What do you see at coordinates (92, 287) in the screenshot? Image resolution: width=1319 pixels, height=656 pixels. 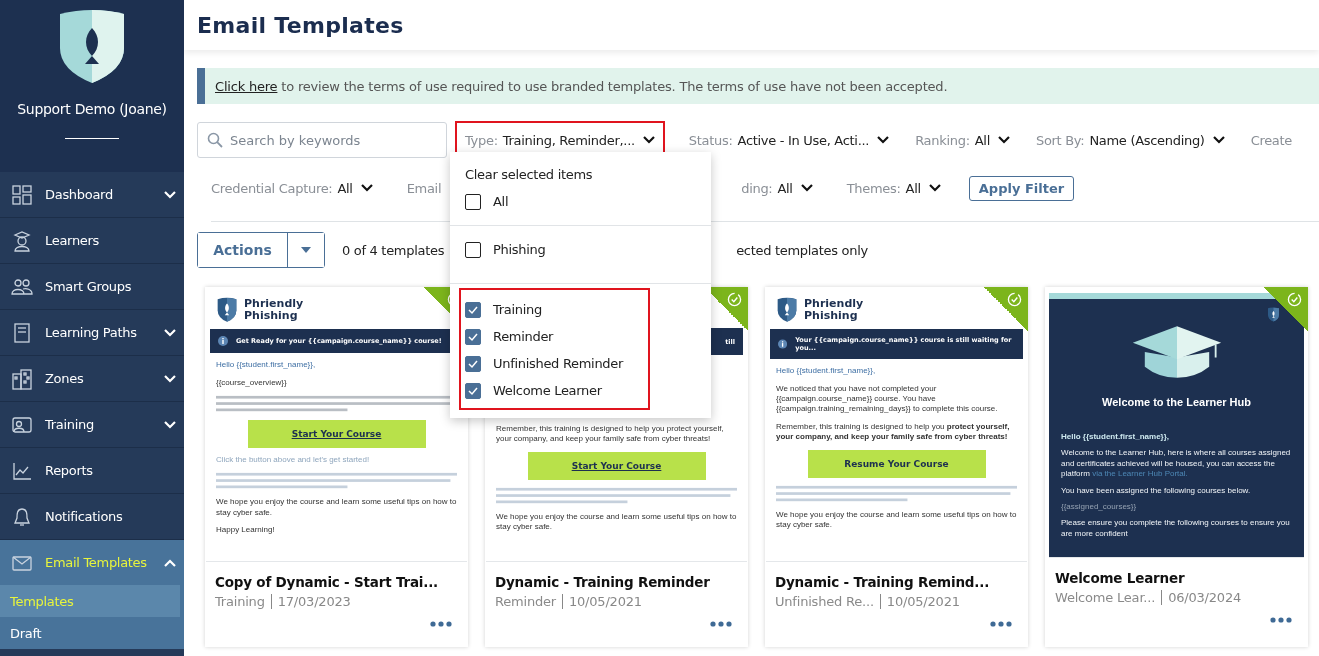 I see `nav-item: Smart Groups` at bounding box center [92, 287].